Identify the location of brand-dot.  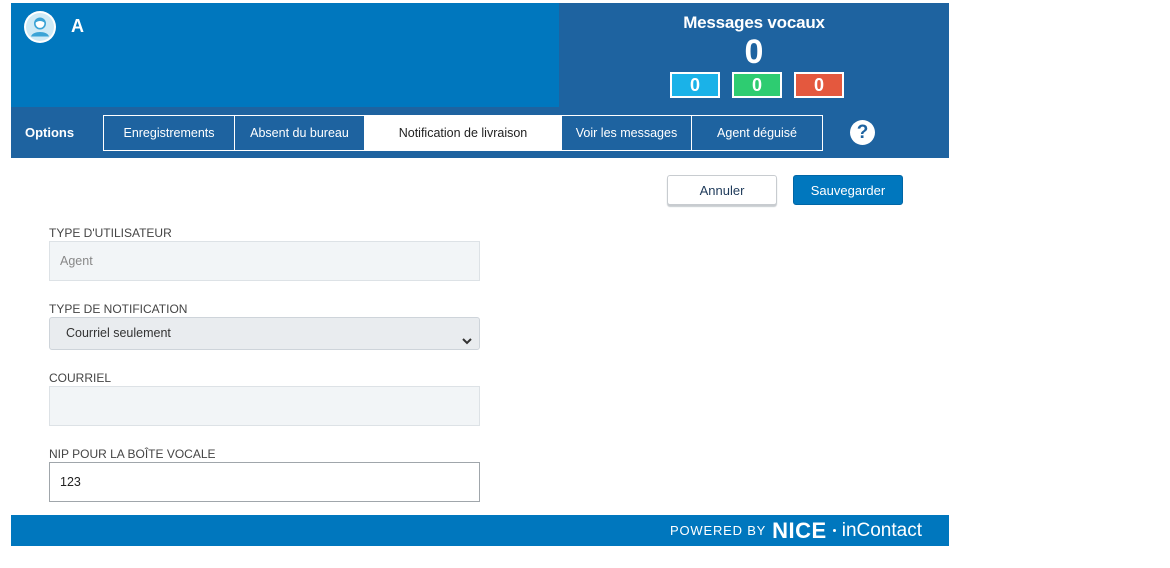
(834, 530).